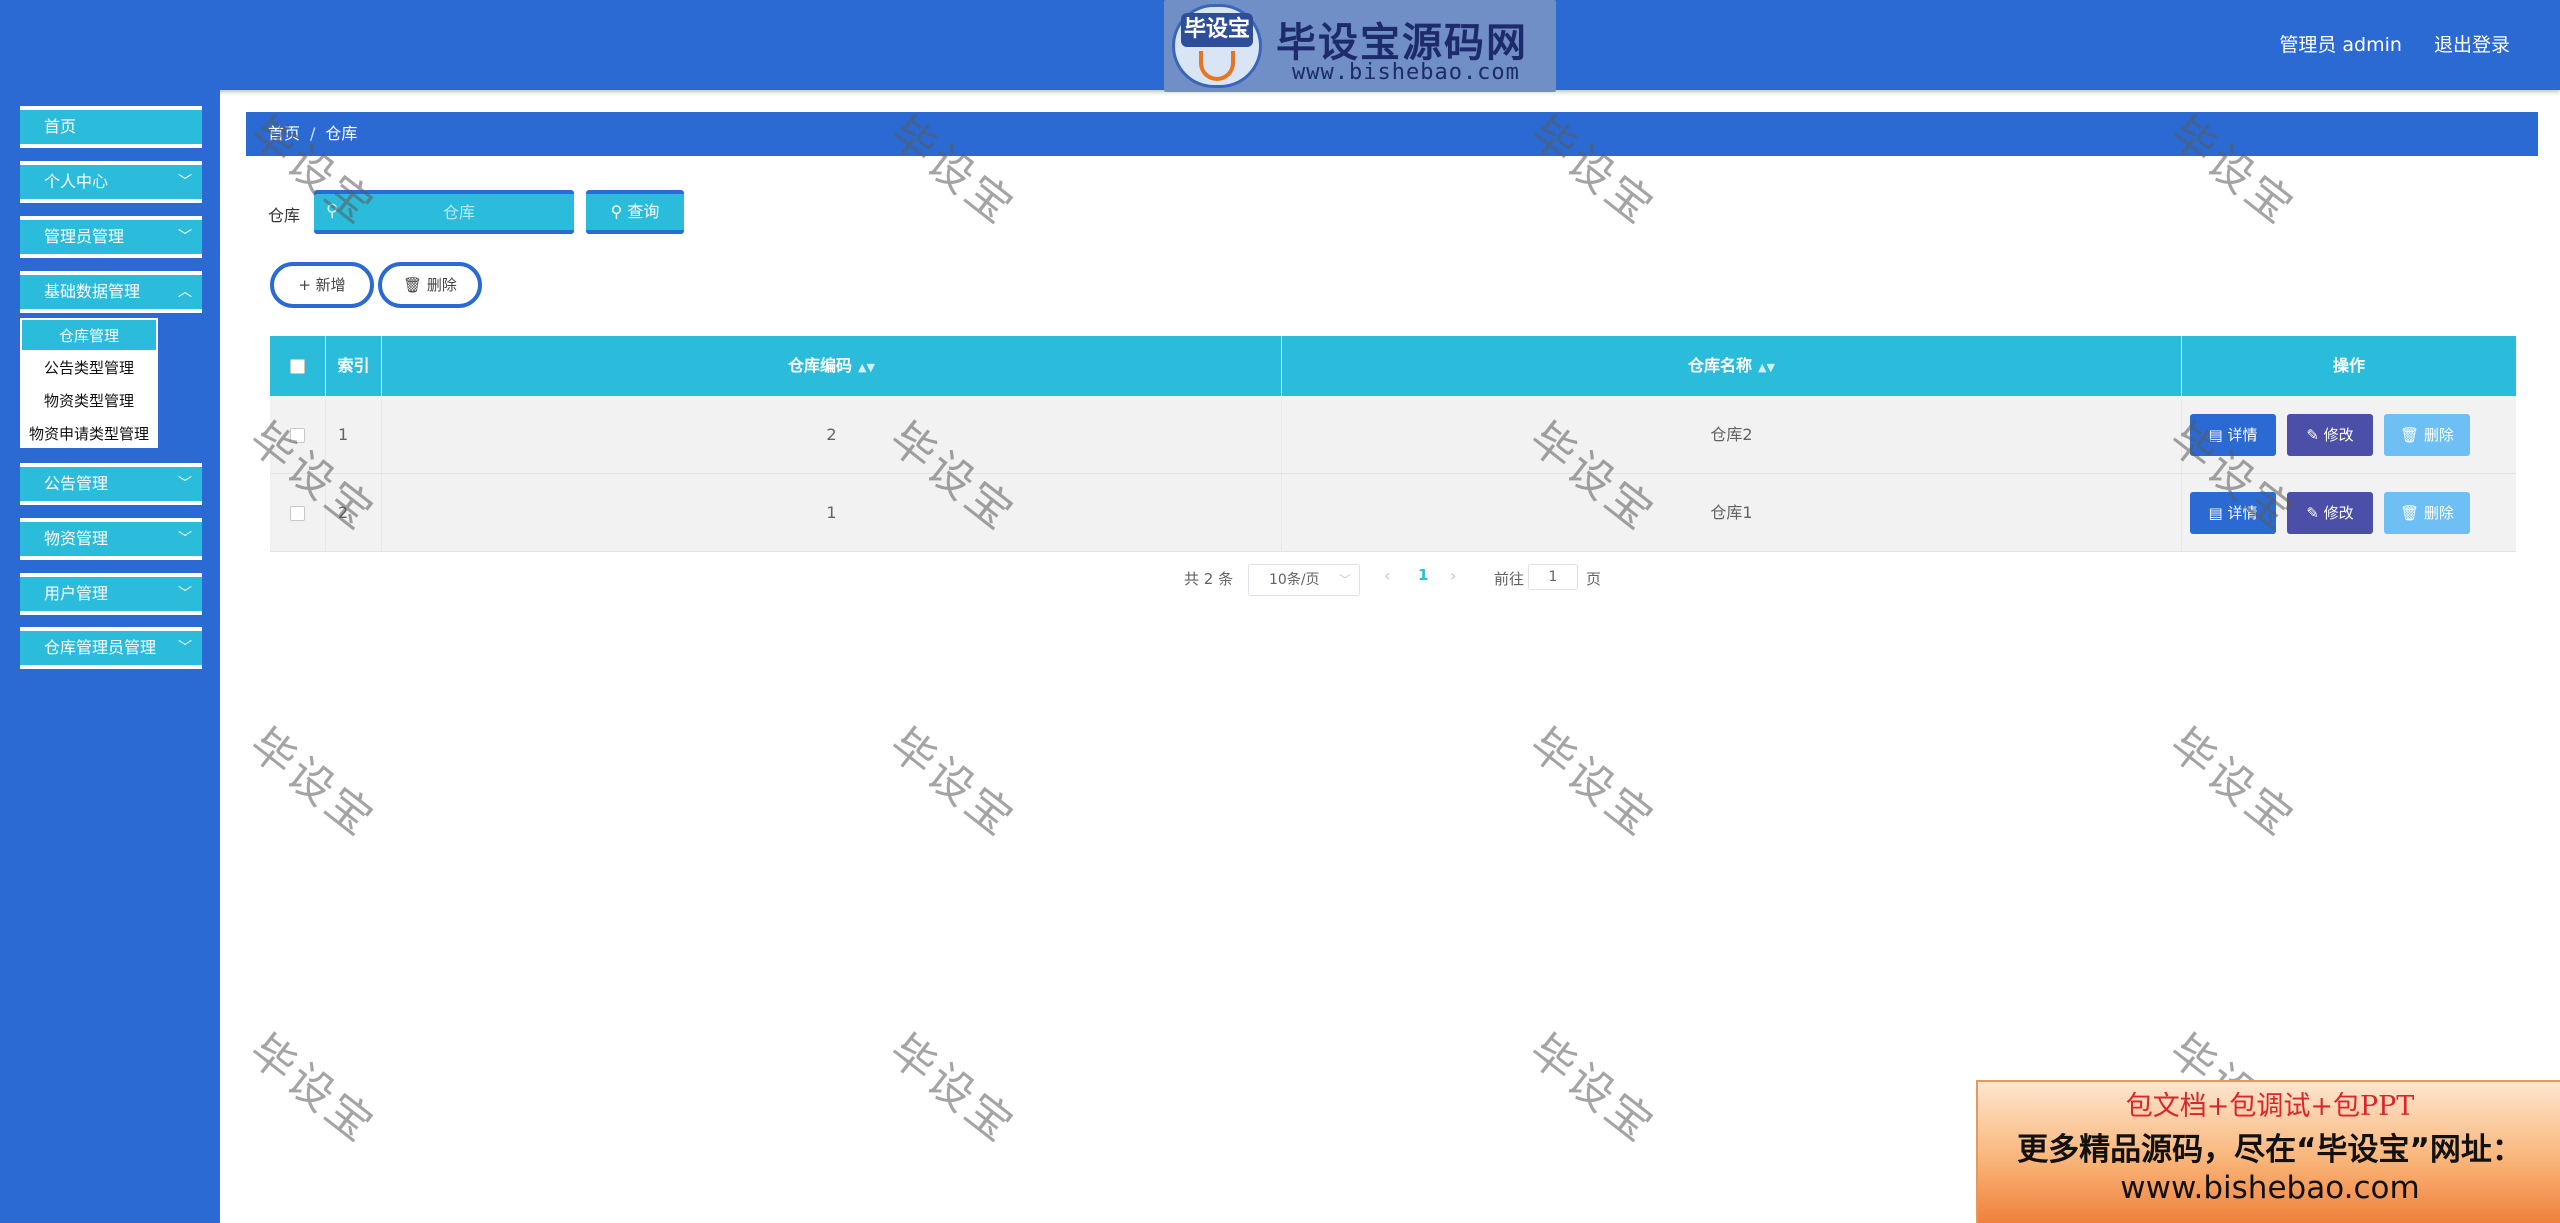 This screenshot has height=1223, width=2560. Describe the element at coordinates (1553, 577) in the screenshot. I see `goto-page-input` at that location.